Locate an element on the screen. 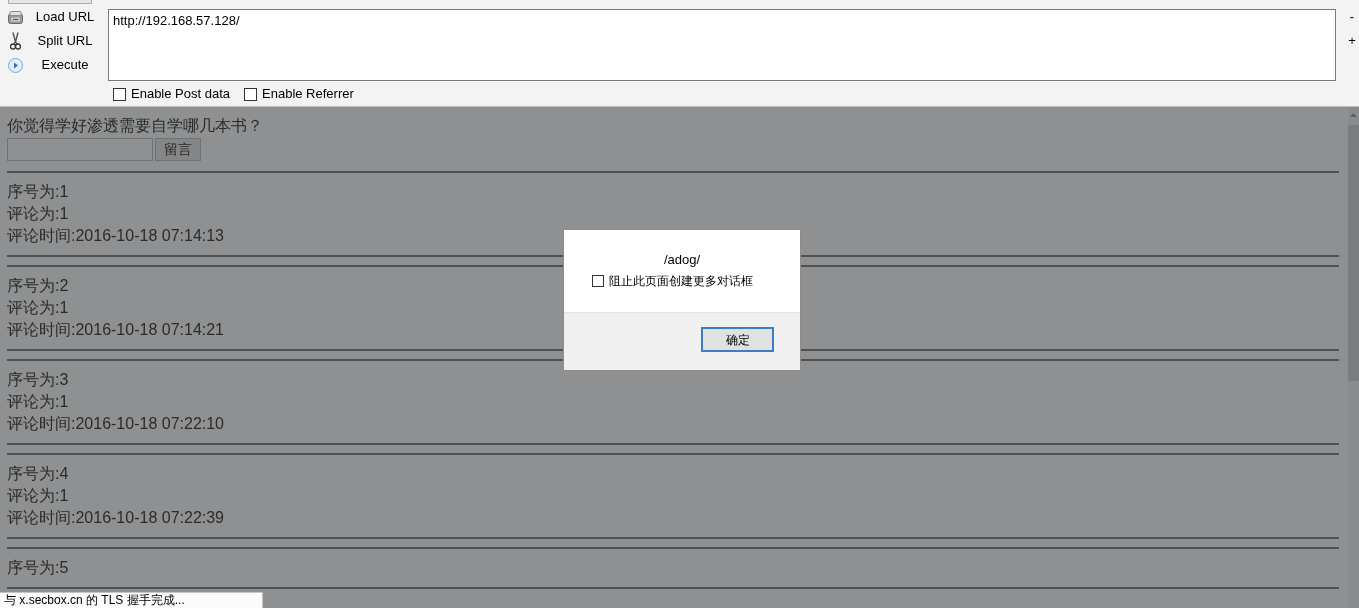 The height and width of the screenshot is (608, 1359). entry-text: 序号为:1 is located at coordinates (38, 192).